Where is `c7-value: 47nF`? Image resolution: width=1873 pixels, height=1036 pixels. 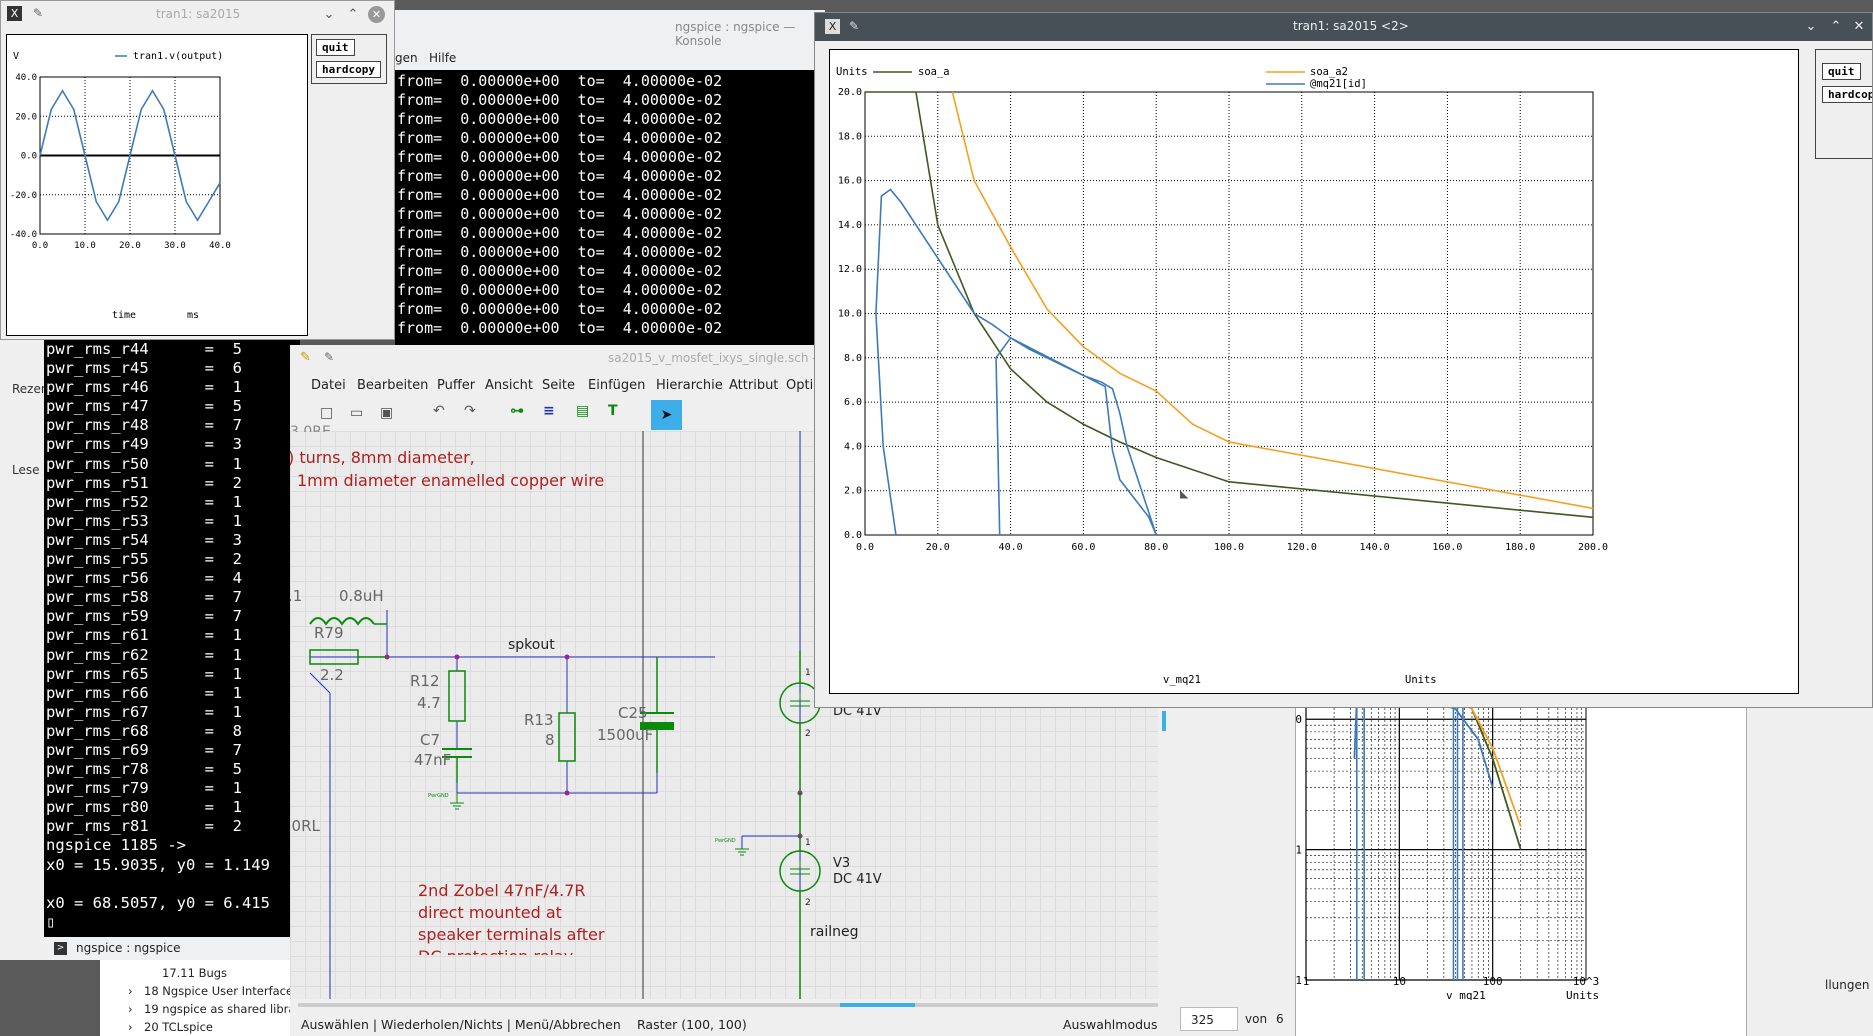
c7-value: 47nF is located at coordinates (433, 760).